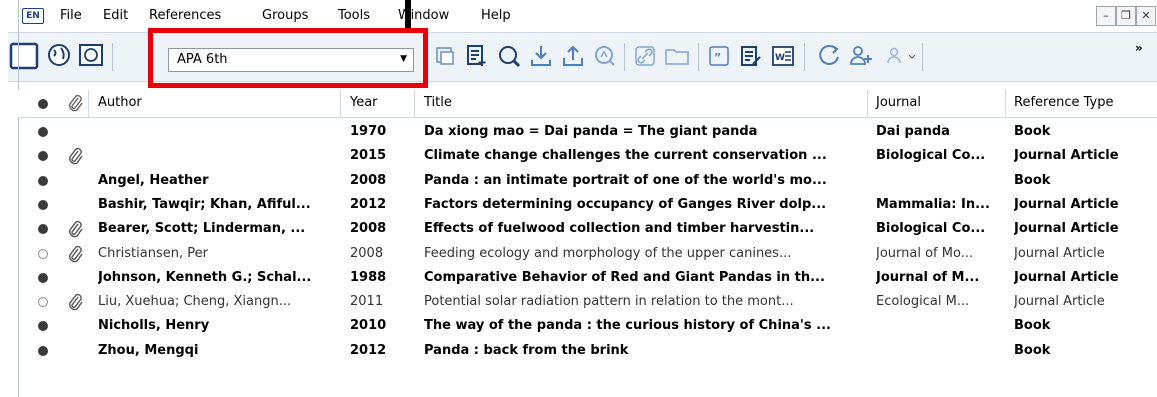 Image resolution: width=1157 pixels, height=397 pixels. I want to click on column-journal: Journal, so click(898, 102).